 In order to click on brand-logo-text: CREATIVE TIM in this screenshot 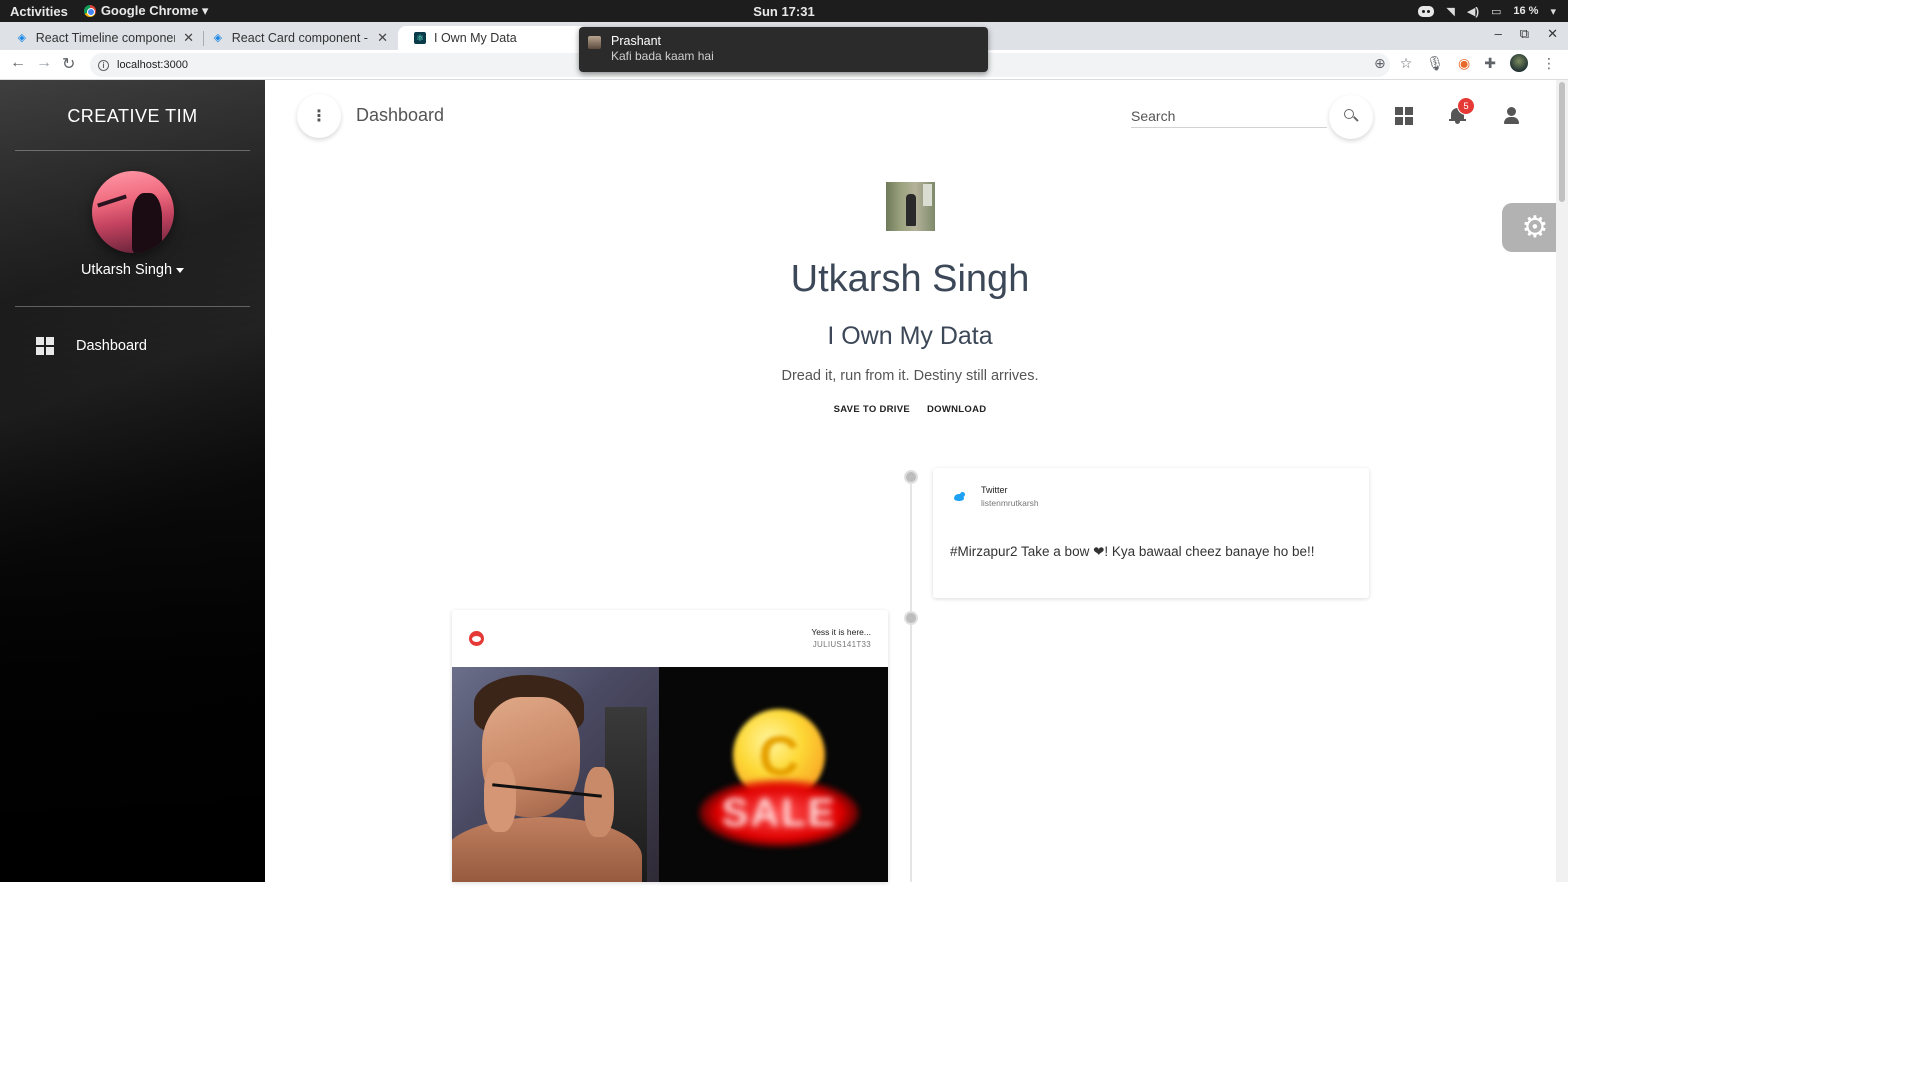, I will do `click(132, 116)`.